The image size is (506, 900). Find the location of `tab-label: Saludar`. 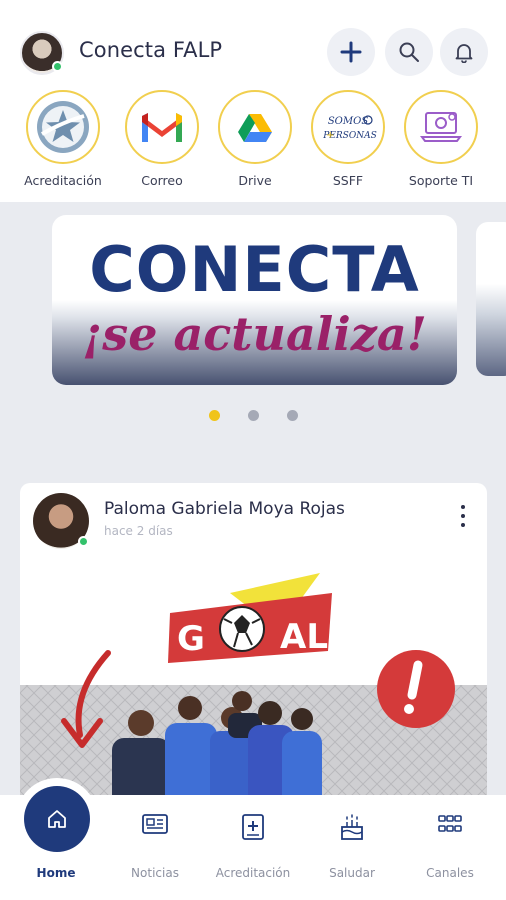

tab-label: Saludar is located at coordinates (352, 873).